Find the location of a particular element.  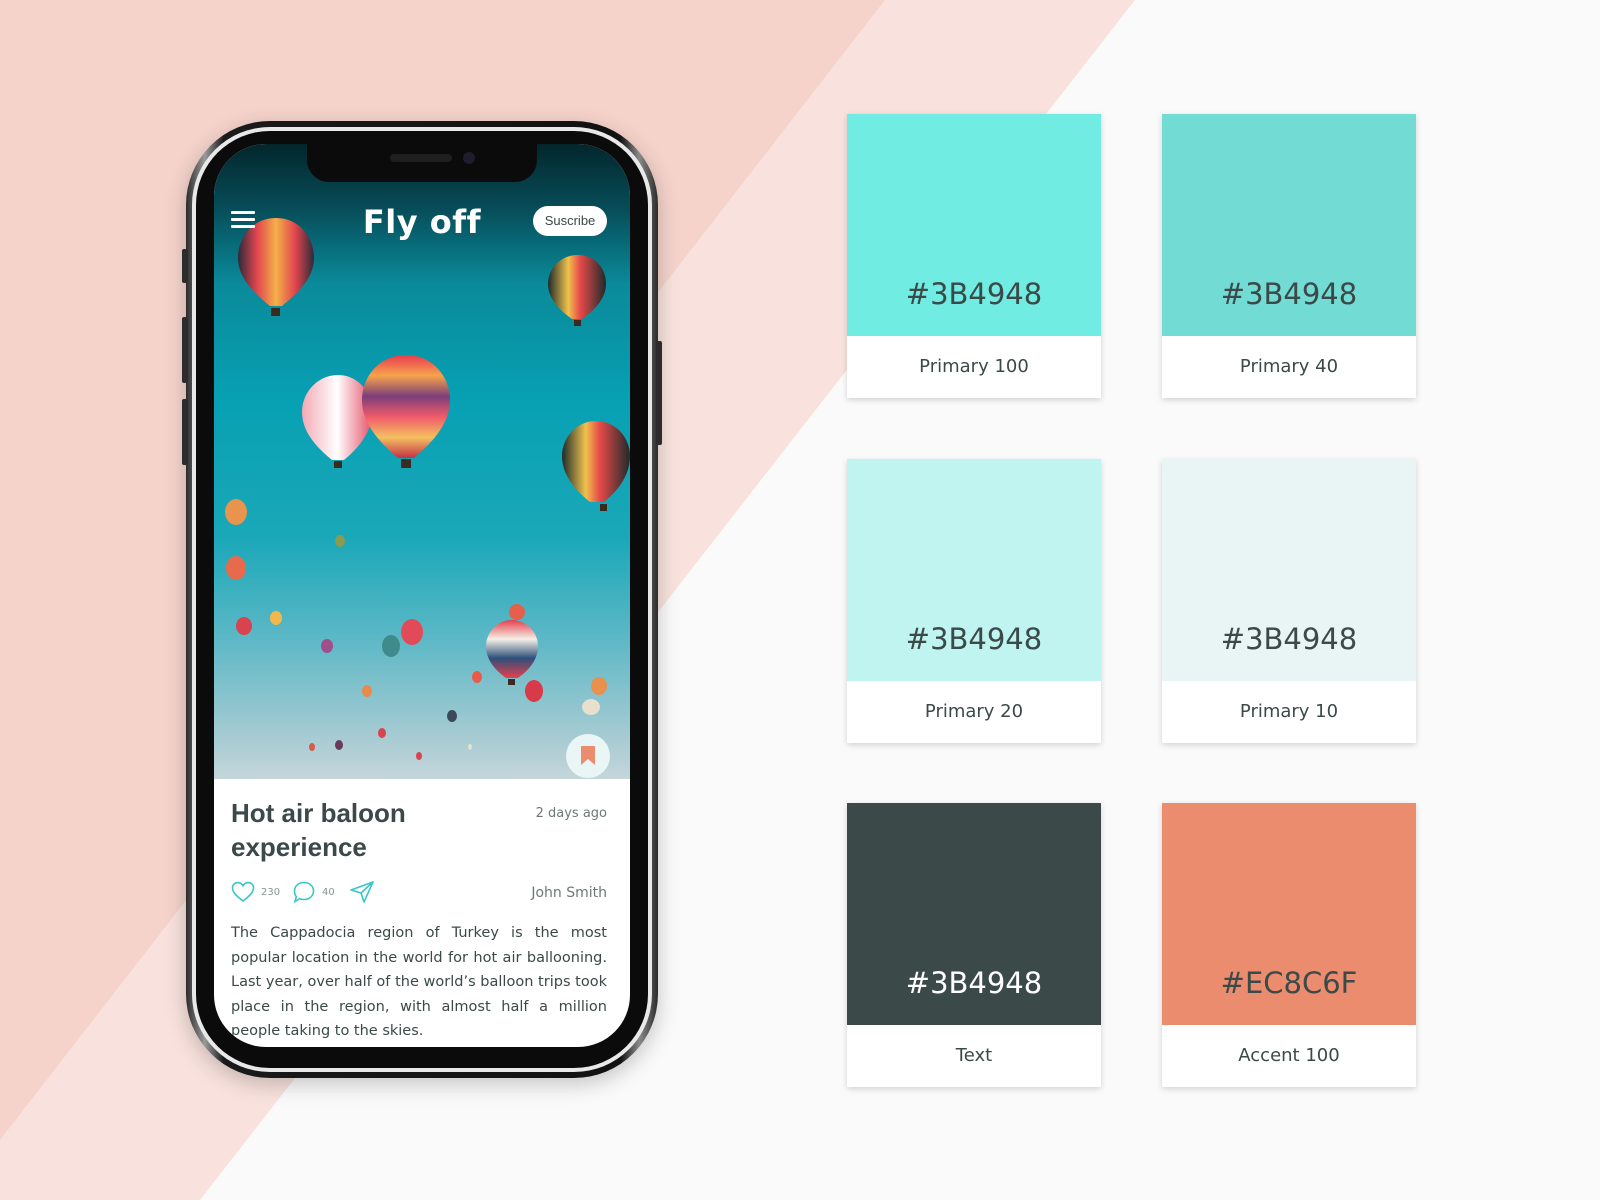

swatch-name-label: Primary 20 is located at coordinates (974, 711).